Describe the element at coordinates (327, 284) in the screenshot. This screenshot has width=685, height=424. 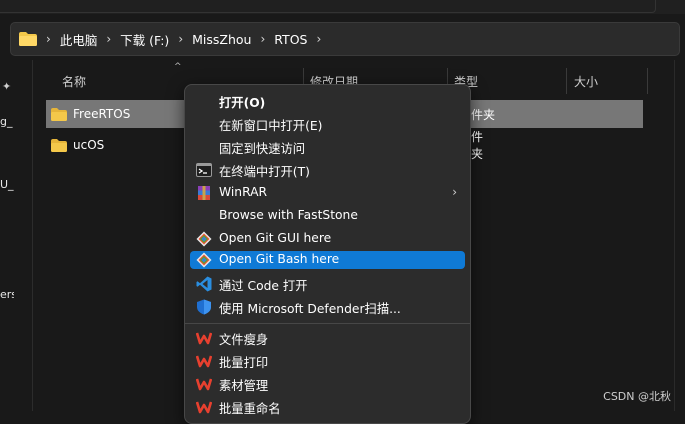
I see `menu-item-open-with-code: 通过 Code 打开` at that location.